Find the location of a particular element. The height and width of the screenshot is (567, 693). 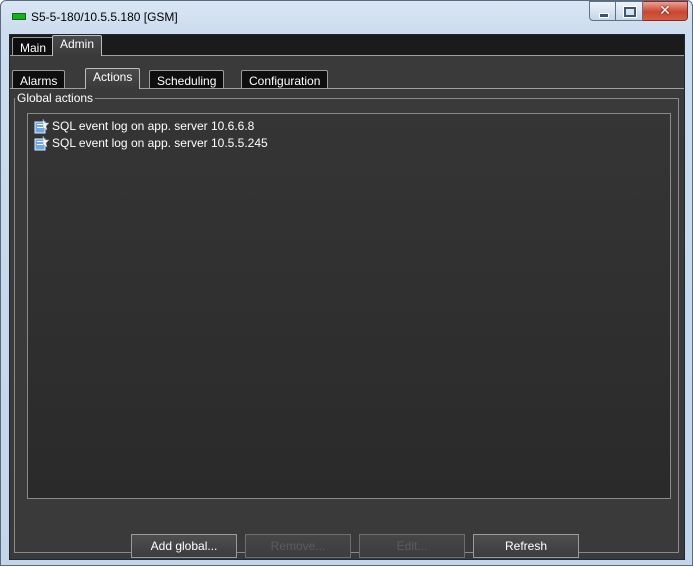

title-bar: S5-5-180/10.5.5.180 [GSM] ✕ is located at coordinates (346, 17).